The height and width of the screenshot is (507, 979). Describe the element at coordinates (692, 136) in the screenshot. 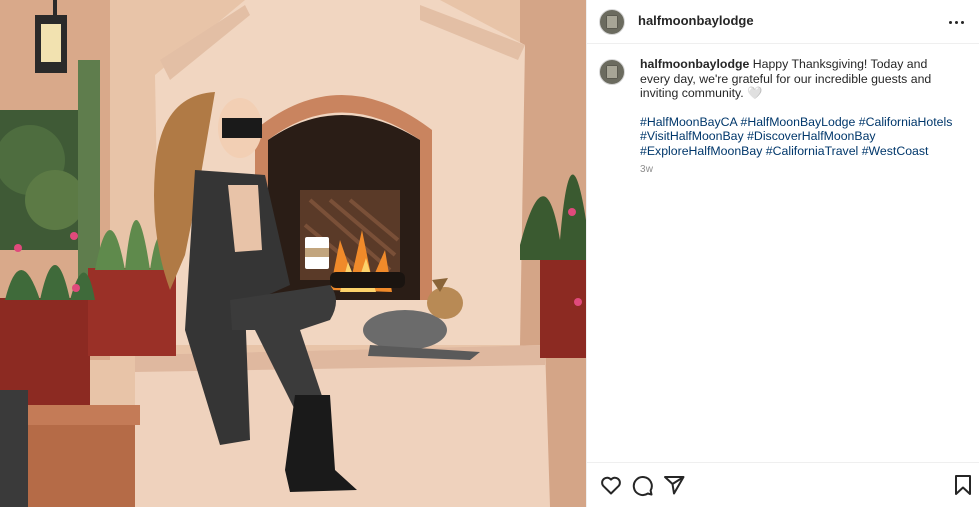

I see `hashtag-link: #VisitHalfMoonBay` at that location.